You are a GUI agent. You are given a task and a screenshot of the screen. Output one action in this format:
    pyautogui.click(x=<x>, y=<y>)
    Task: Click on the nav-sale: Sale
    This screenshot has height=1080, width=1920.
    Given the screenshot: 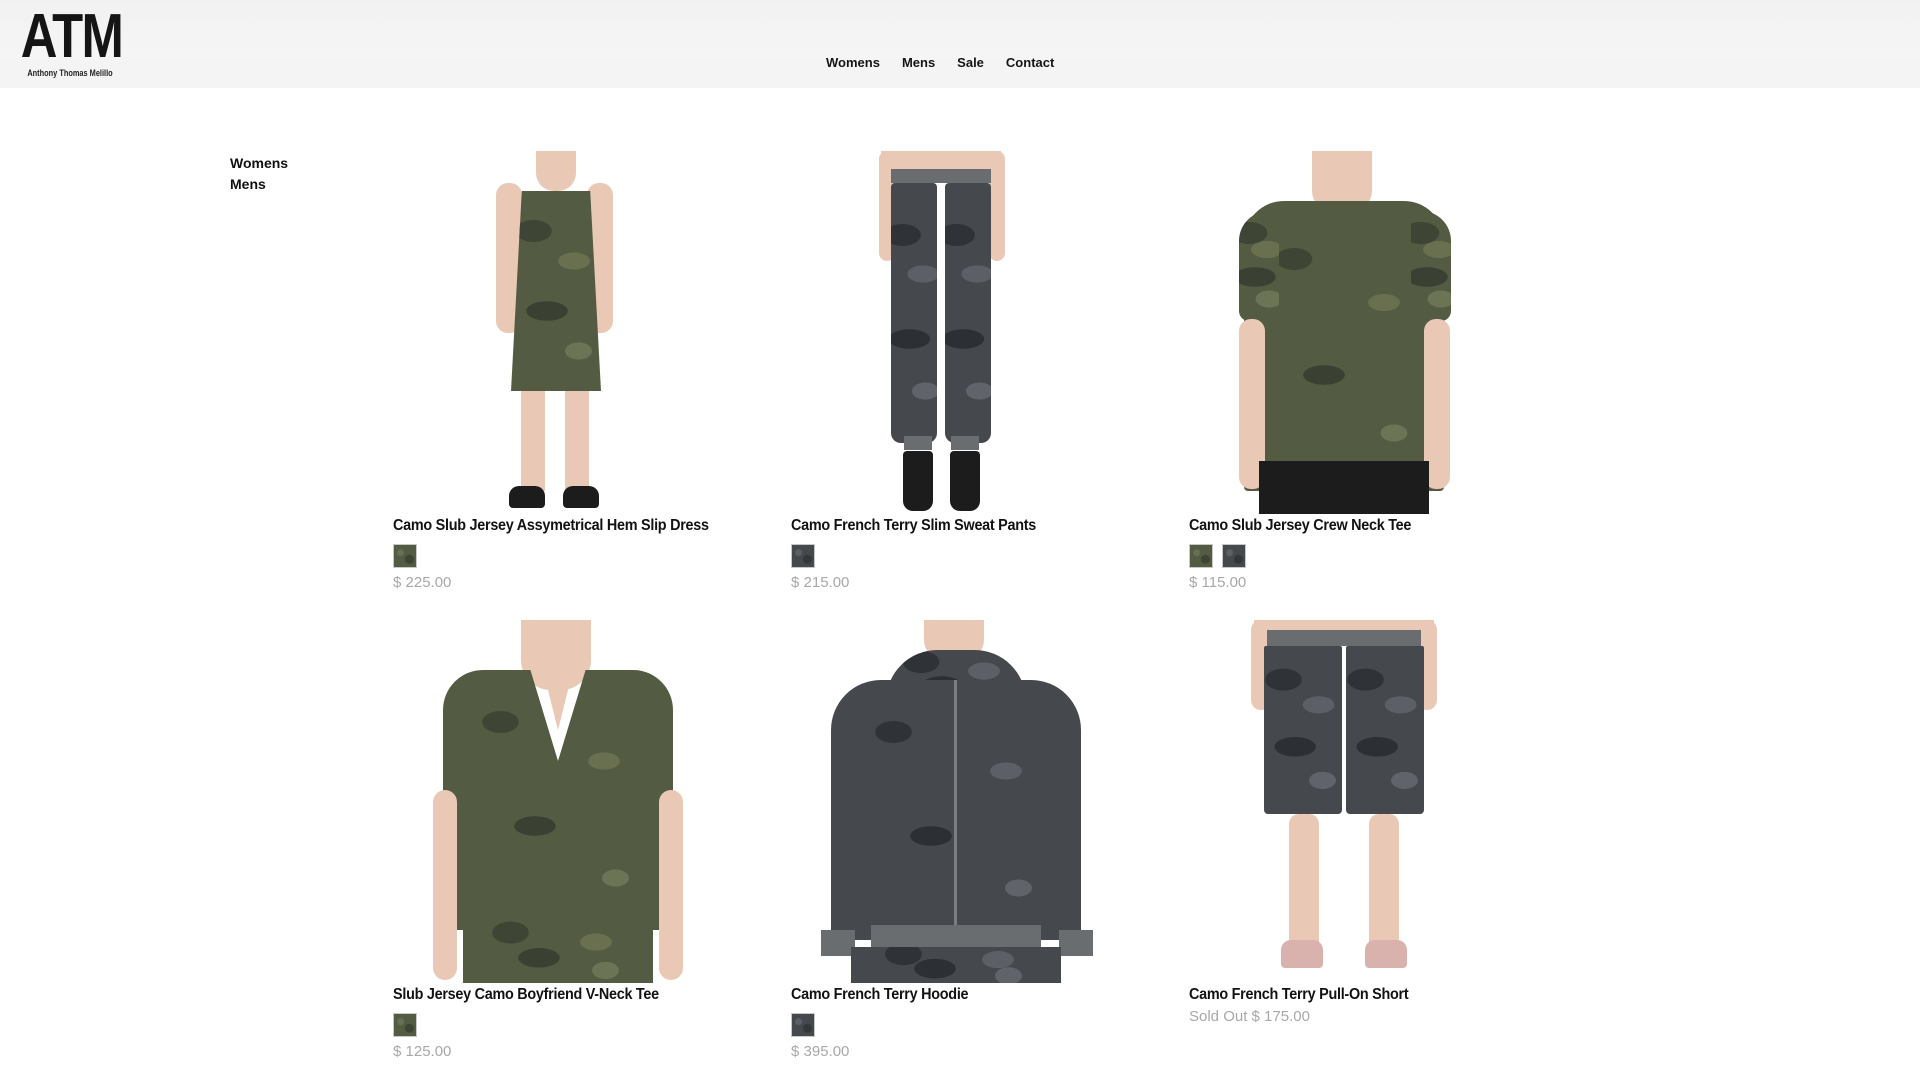 What is the action you would take?
    pyautogui.click(x=970, y=62)
    